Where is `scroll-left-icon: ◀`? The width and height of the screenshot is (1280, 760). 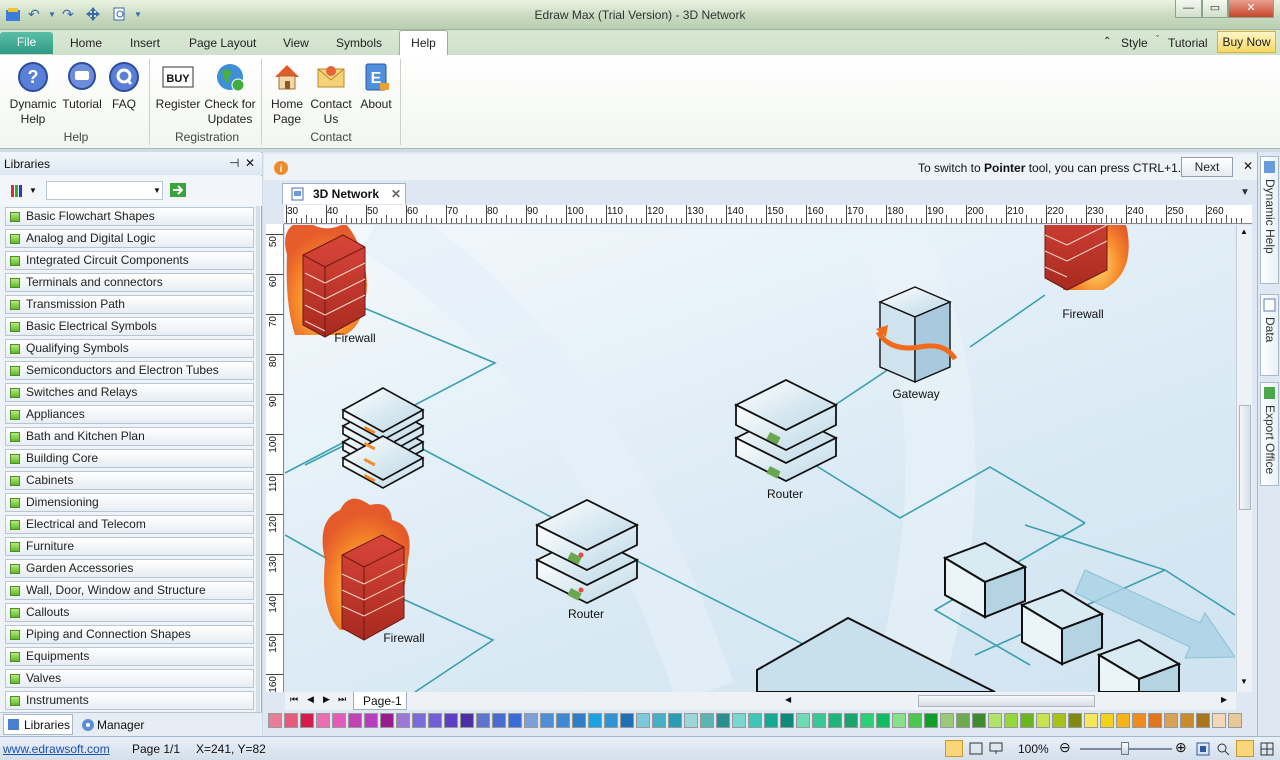
scroll-left-icon: ◀ is located at coordinates (788, 699).